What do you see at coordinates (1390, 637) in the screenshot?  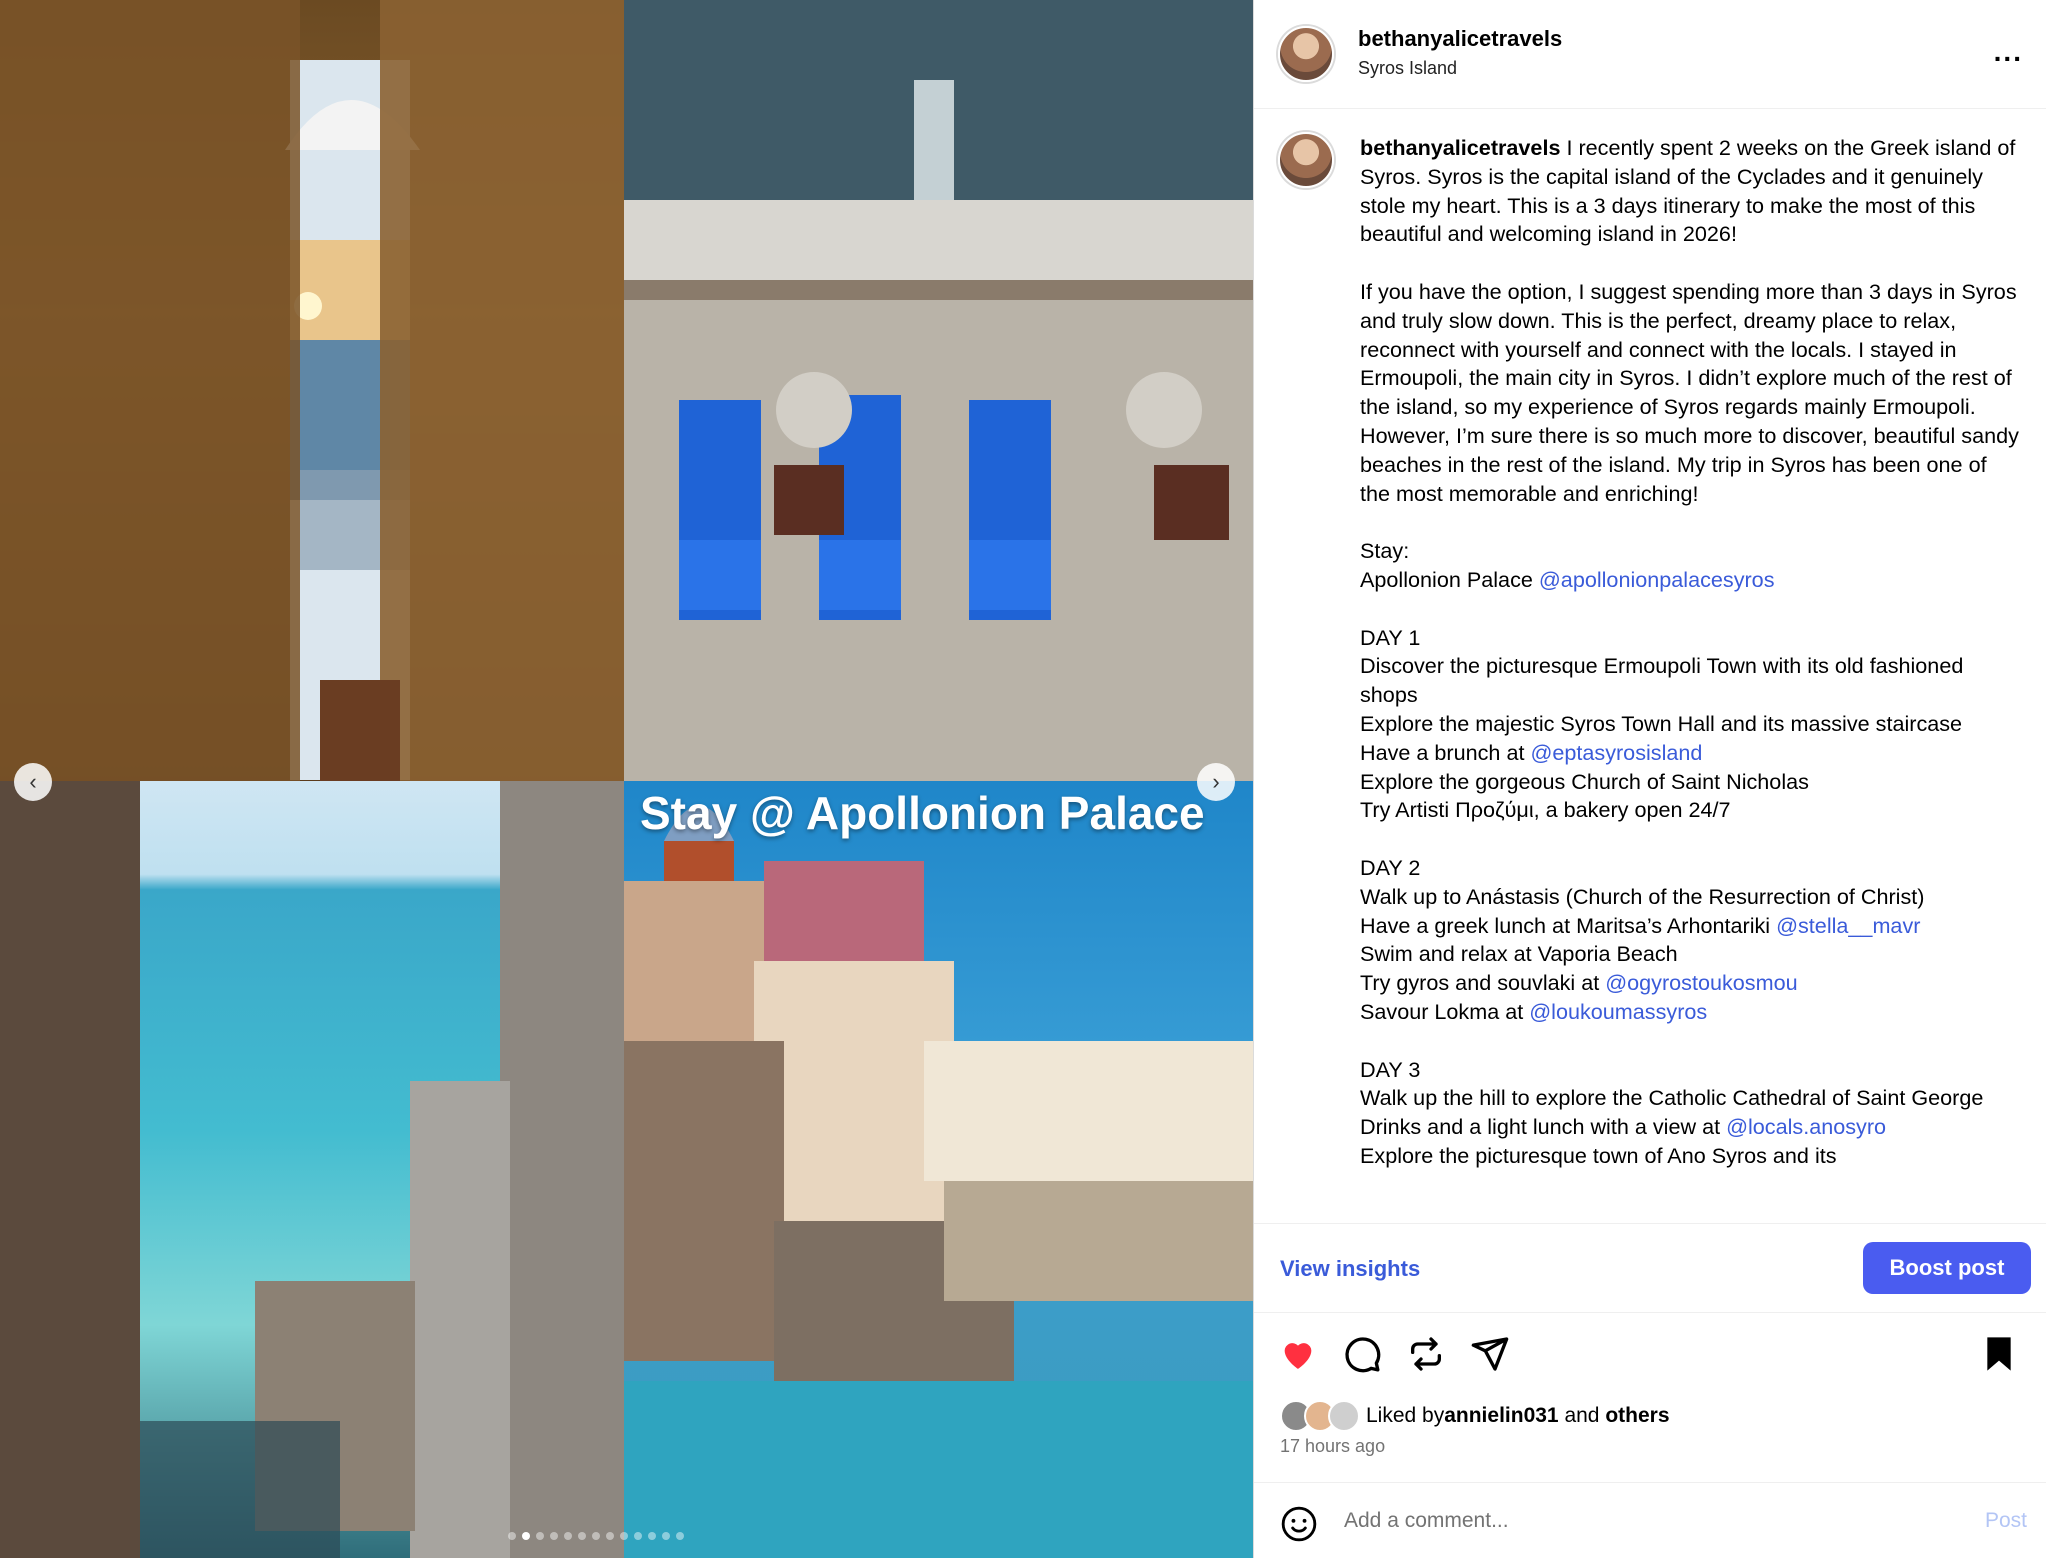 I see `caption-day1: DAY 1` at bounding box center [1390, 637].